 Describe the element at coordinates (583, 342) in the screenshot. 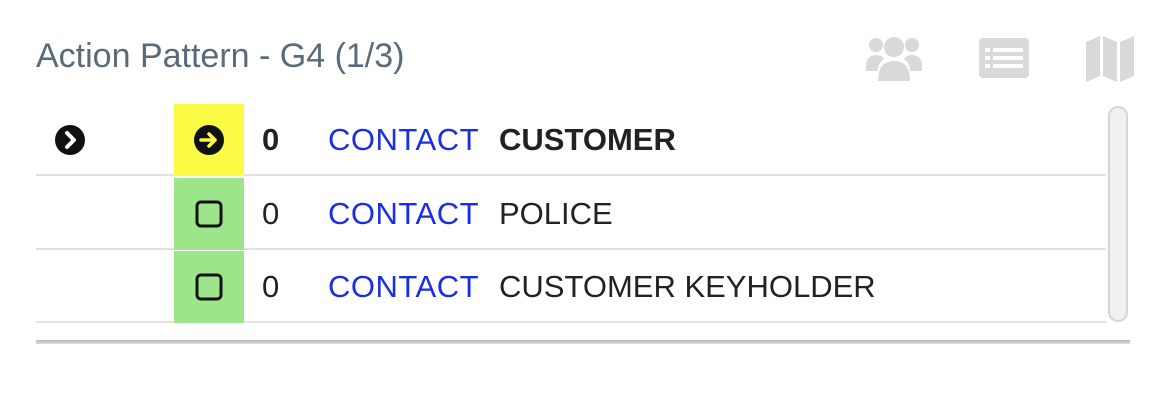

I see `panel-bottom-divider` at that location.